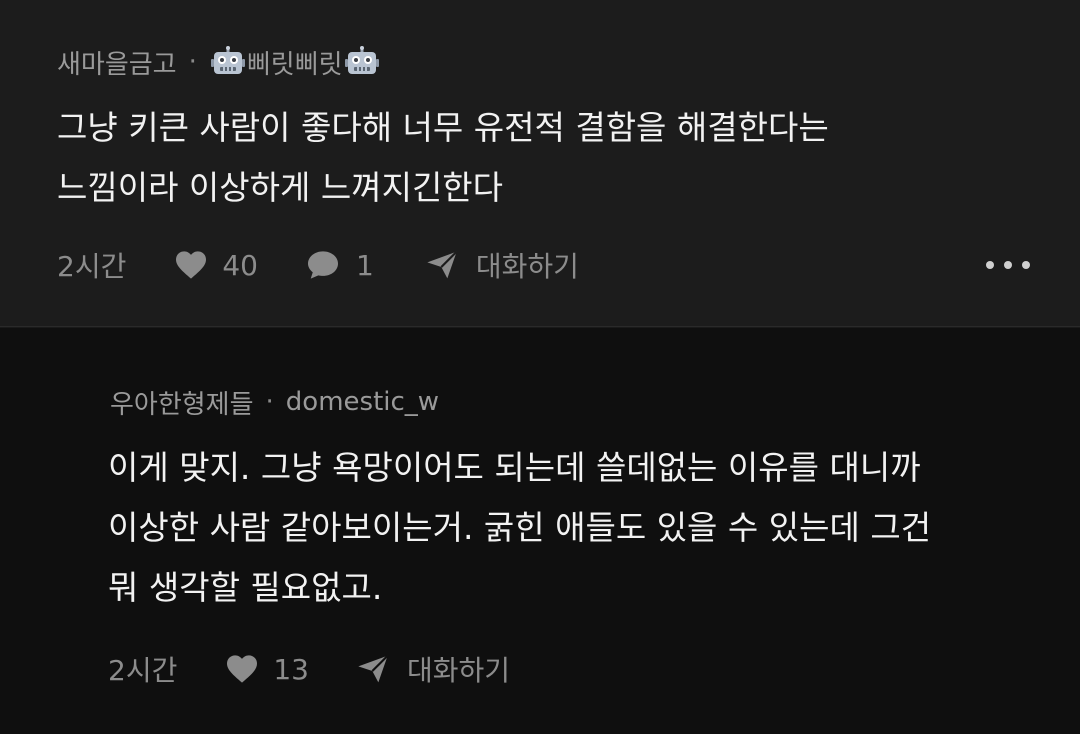 This screenshot has width=1080, height=734. Describe the element at coordinates (117, 62) in the screenshot. I see `comment-author-company: 새마을금고` at that location.